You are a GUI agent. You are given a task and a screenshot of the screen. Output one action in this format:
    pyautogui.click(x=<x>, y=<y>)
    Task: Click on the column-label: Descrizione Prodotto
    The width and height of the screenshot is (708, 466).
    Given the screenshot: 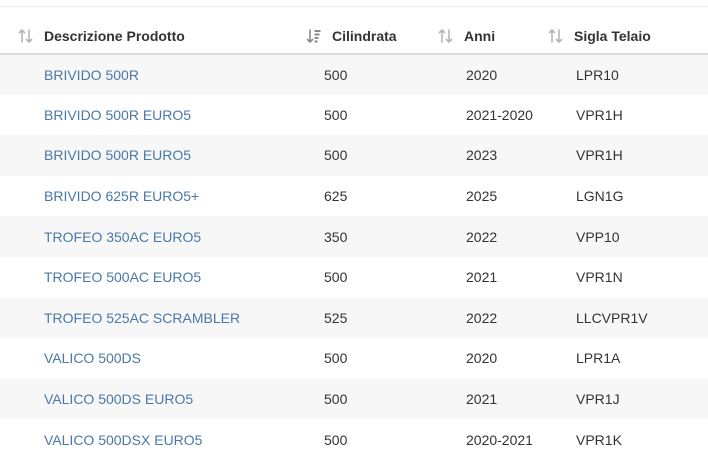 What is the action you would take?
    pyautogui.click(x=114, y=35)
    